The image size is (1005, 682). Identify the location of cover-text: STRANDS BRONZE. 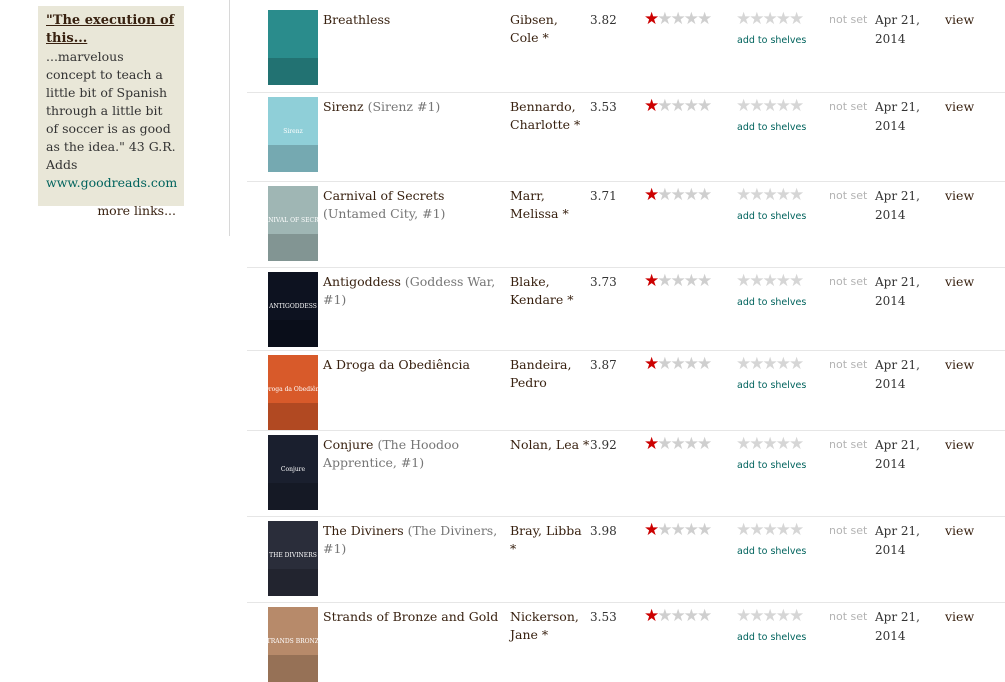
(293, 641).